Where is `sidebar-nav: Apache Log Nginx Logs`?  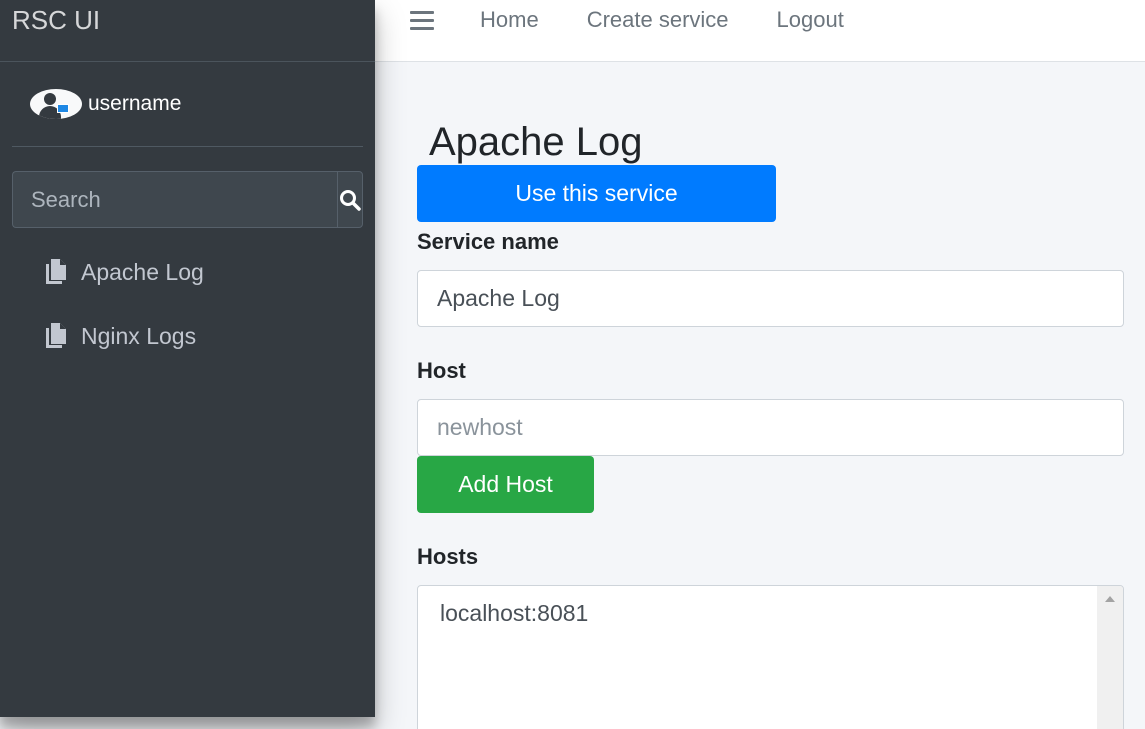
sidebar-nav: Apache Log Nginx Logs is located at coordinates (187, 304).